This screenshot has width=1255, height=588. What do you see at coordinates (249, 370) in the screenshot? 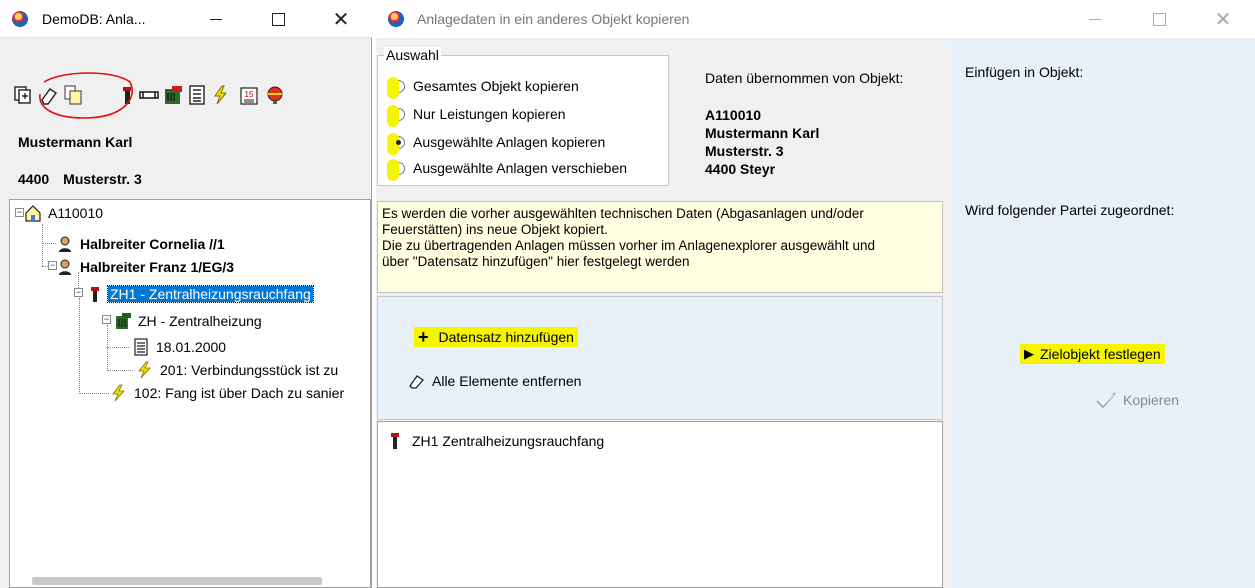
I see `tree-node-label: 201: Verbindungsstück ist zu` at bounding box center [249, 370].